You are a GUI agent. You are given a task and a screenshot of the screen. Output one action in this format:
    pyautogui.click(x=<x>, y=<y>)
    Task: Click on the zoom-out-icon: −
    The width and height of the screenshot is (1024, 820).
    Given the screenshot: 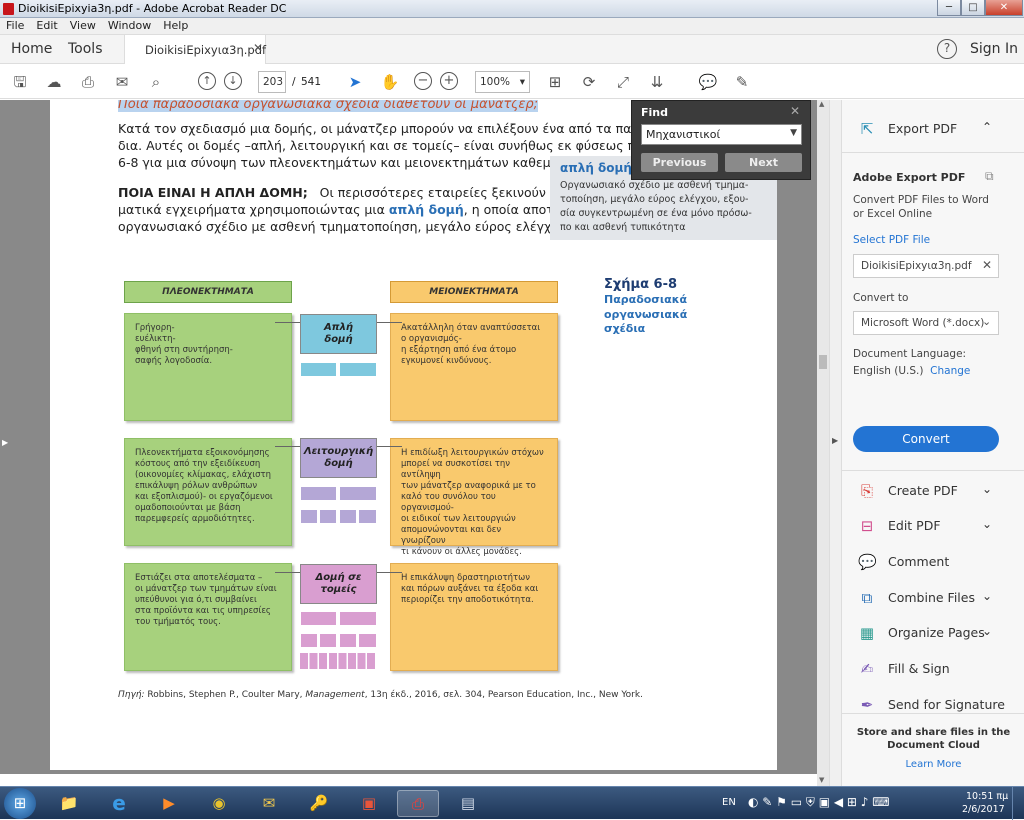 What is the action you would take?
    pyautogui.click(x=423, y=81)
    